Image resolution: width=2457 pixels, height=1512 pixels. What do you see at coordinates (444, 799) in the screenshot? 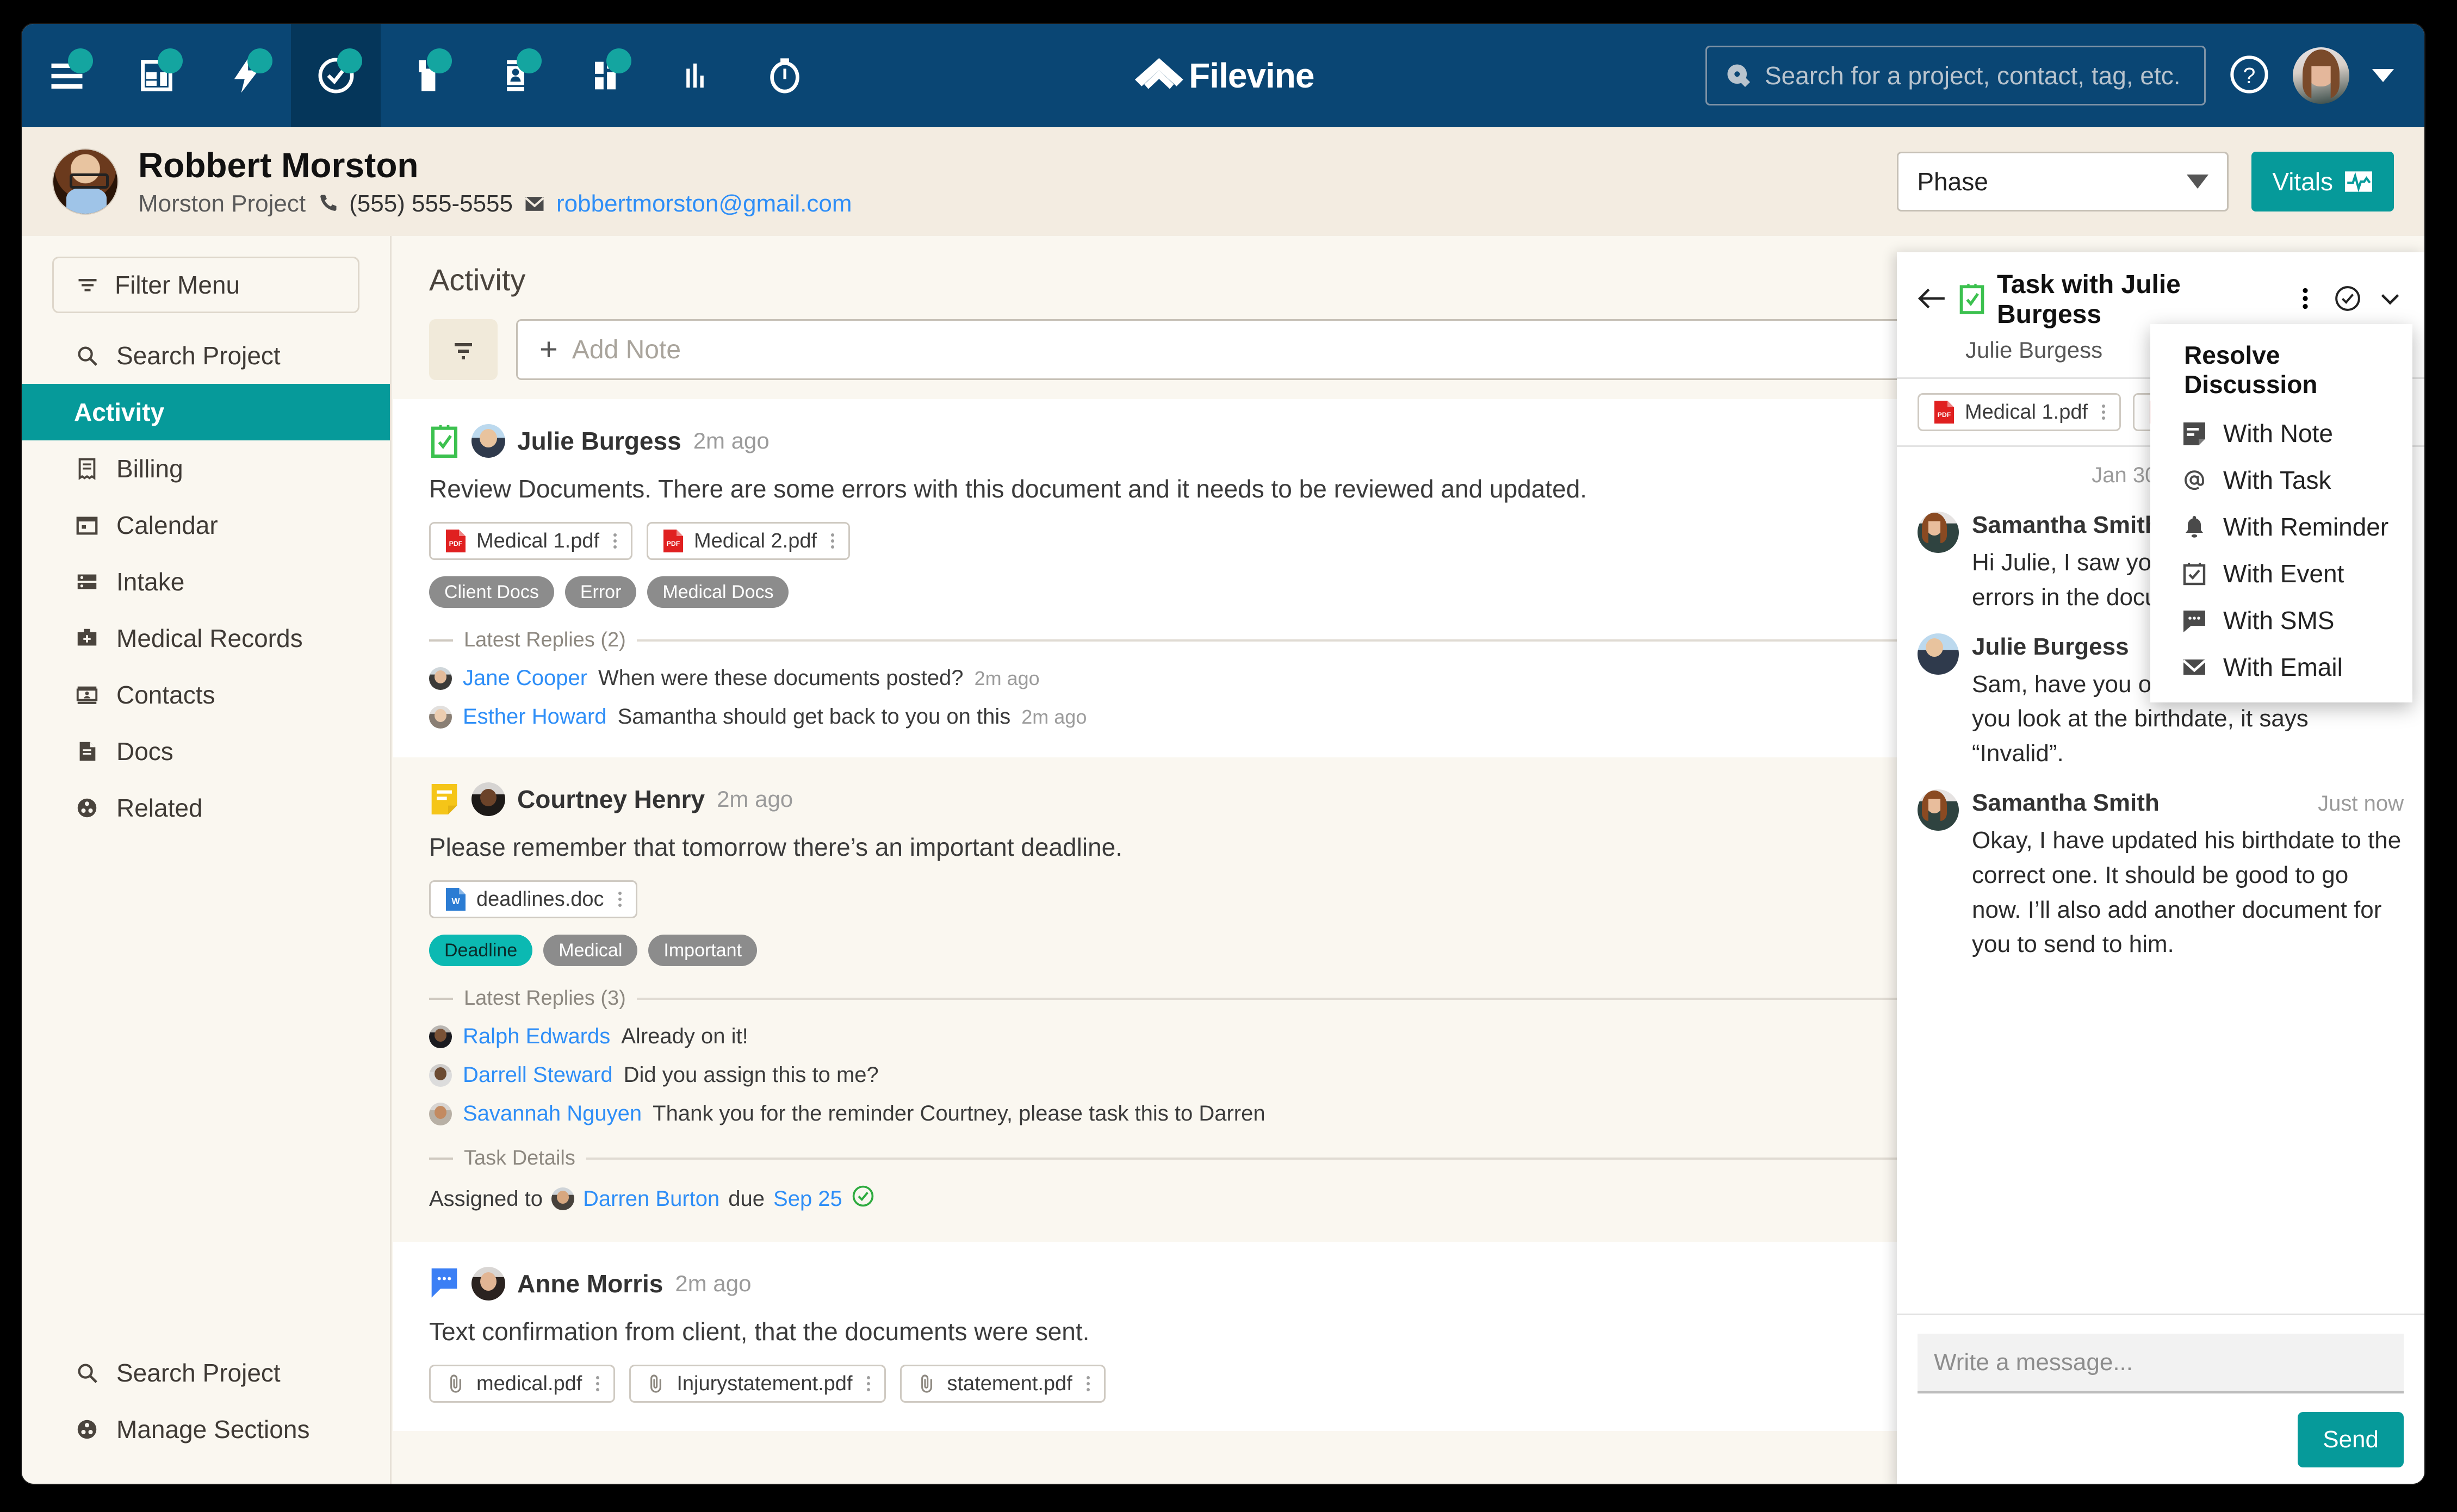
I see `note-type-icon` at bounding box center [444, 799].